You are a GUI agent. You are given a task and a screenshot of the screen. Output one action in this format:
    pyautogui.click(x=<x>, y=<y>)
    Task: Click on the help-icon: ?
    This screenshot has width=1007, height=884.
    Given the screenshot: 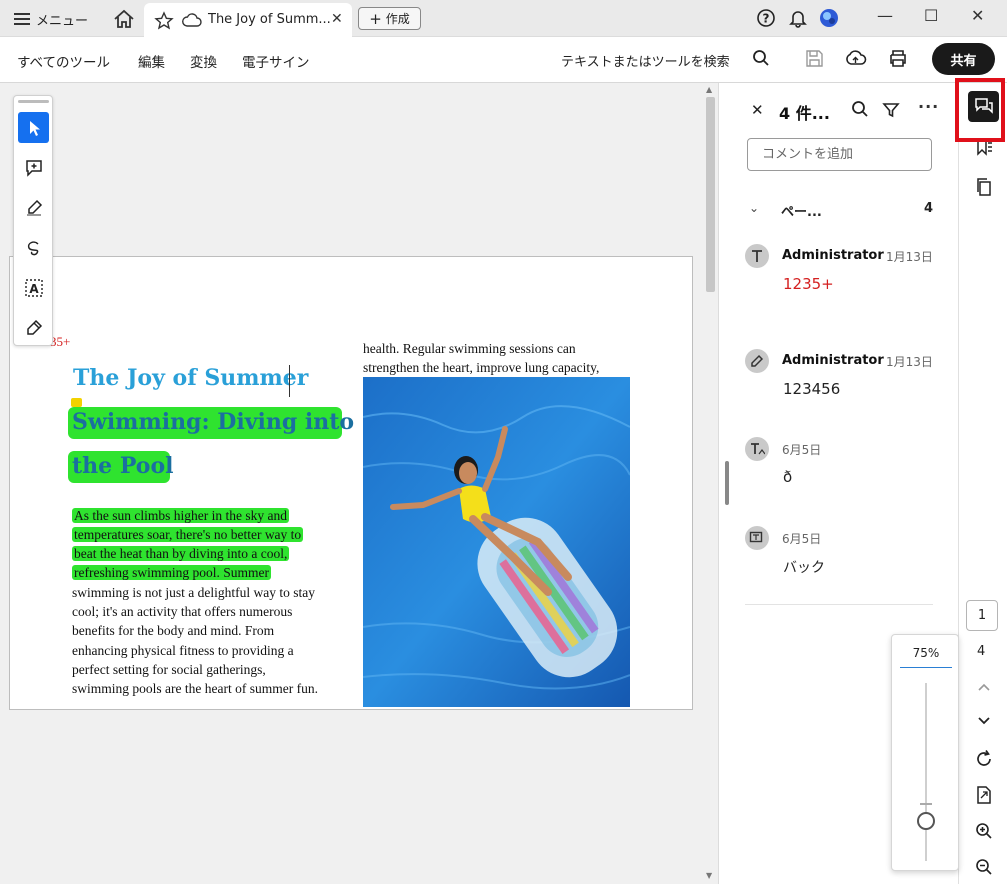 What is the action you would take?
    pyautogui.click(x=766, y=18)
    